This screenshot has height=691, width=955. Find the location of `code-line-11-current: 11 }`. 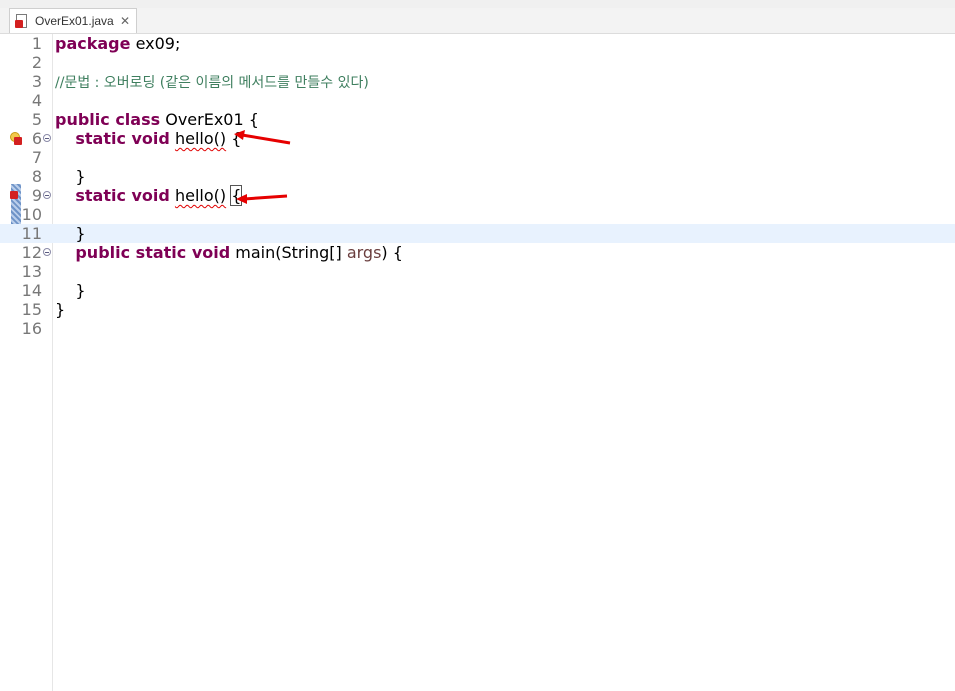

code-line-11-current: 11 } is located at coordinates (477, 233).